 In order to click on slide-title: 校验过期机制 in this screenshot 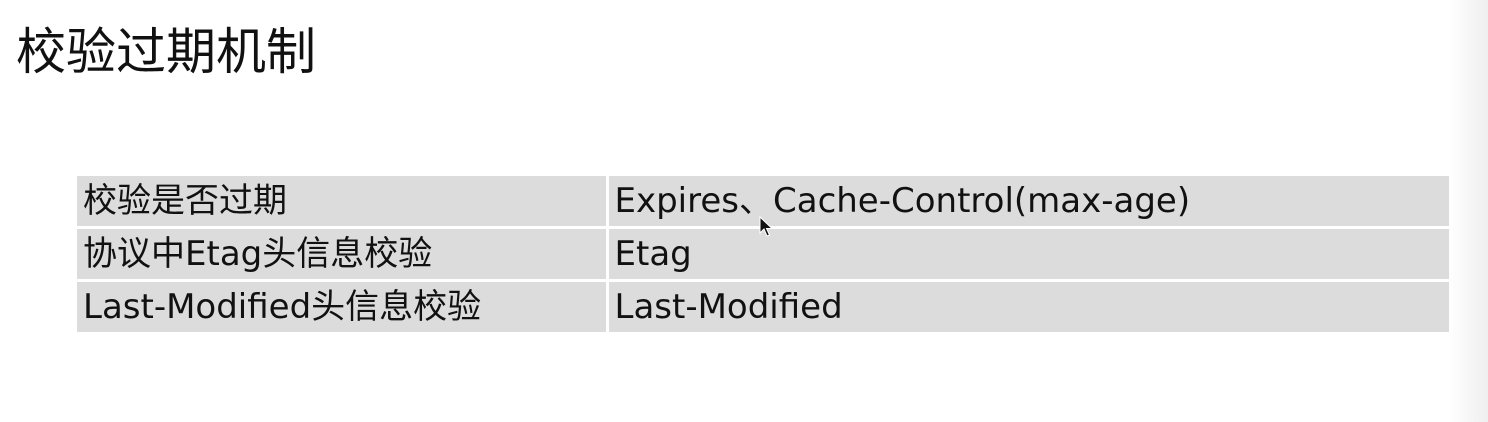, I will do `click(166, 52)`.